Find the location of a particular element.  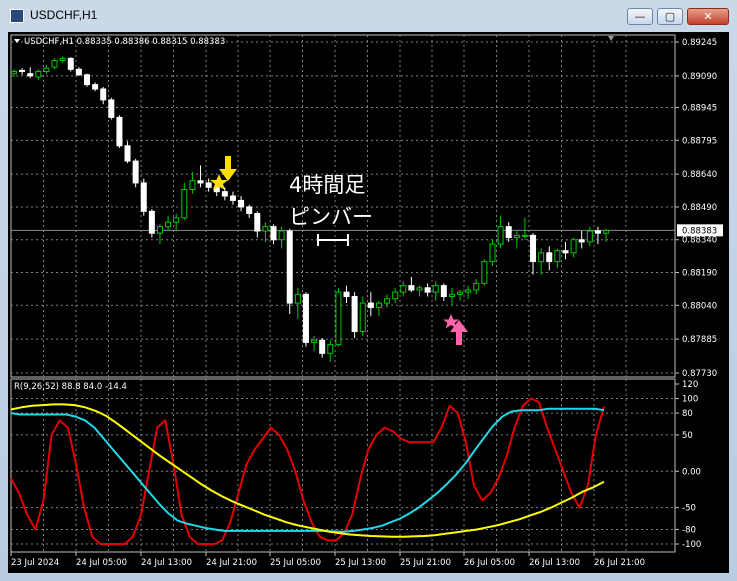

annotation-text-pinbar: ピンバー is located at coordinates (331, 217).